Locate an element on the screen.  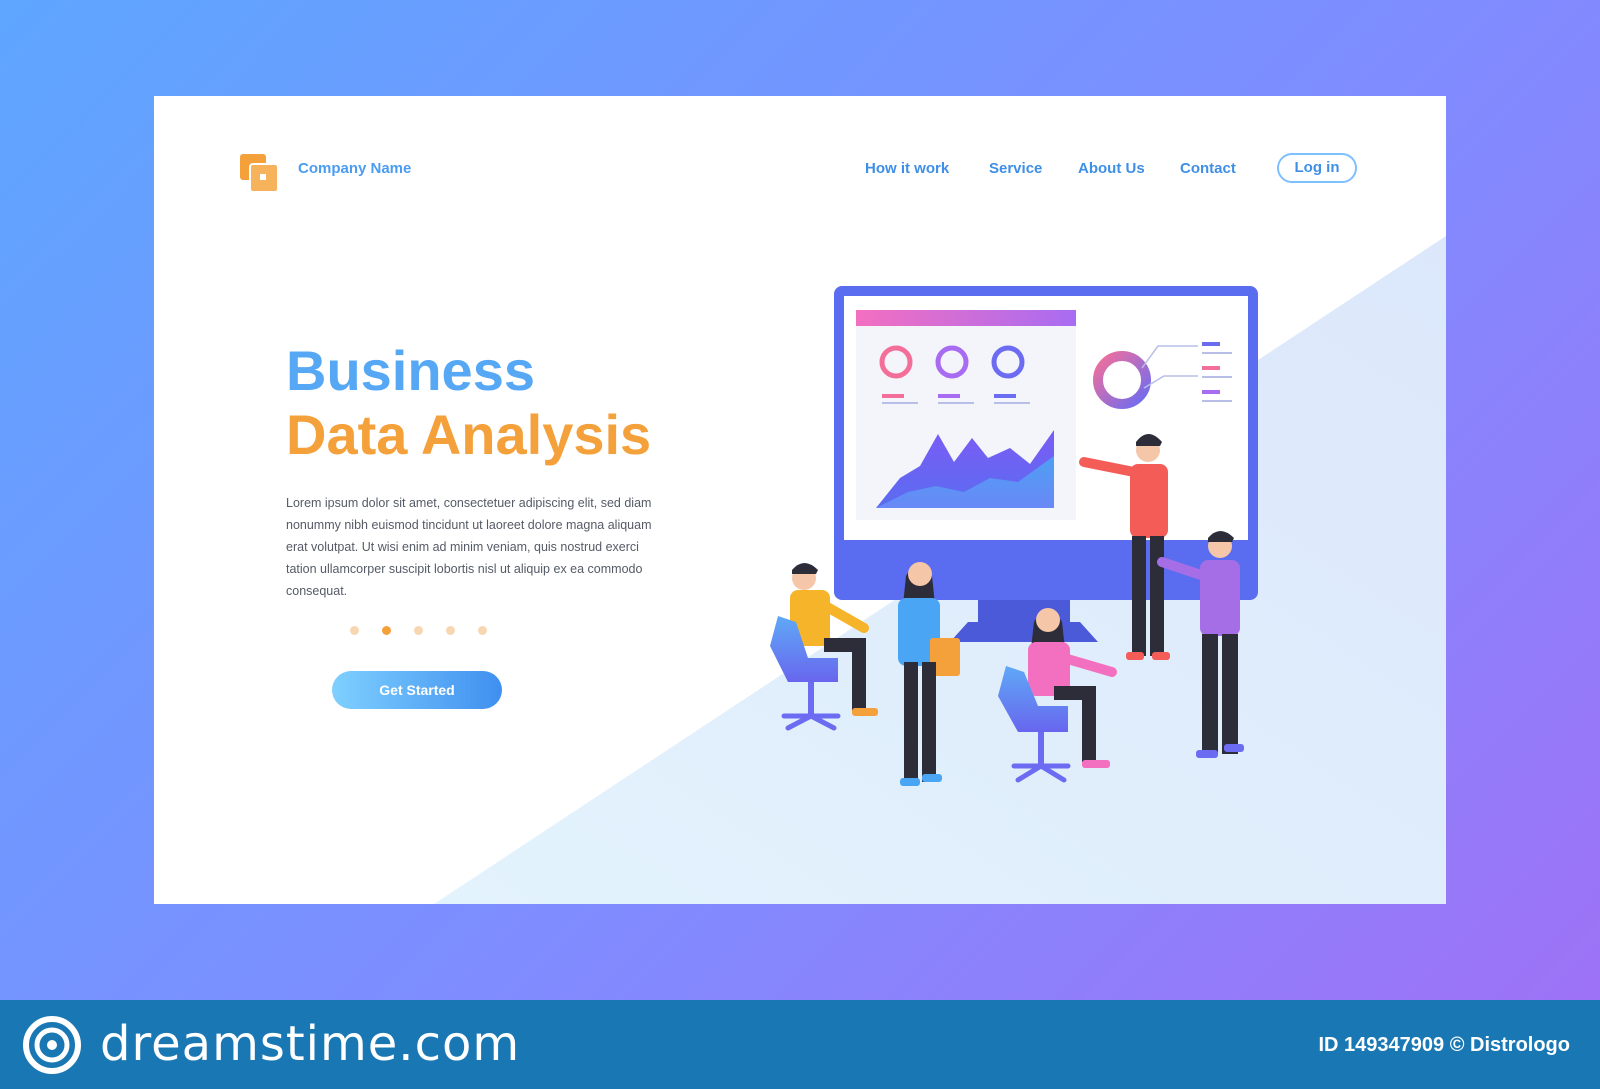
company-name: Company Name is located at coordinates (354, 168).